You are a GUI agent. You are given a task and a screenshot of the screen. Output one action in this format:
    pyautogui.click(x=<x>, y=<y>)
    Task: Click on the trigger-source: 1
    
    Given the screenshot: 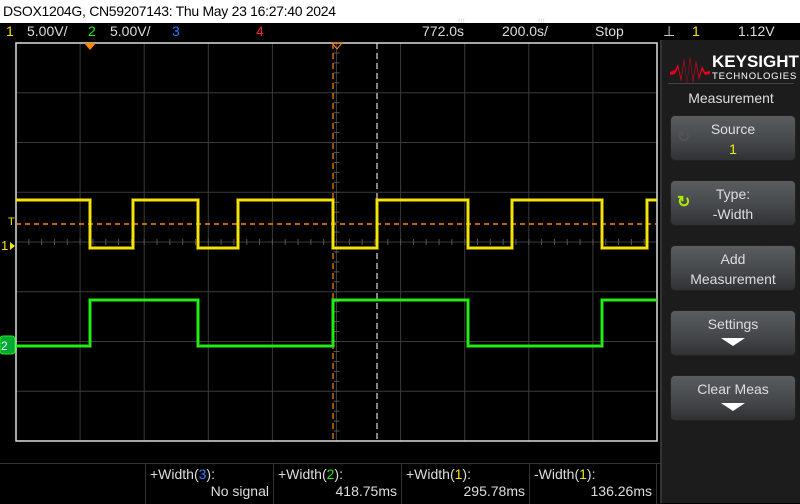 What is the action you would take?
    pyautogui.click(x=696, y=31)
    